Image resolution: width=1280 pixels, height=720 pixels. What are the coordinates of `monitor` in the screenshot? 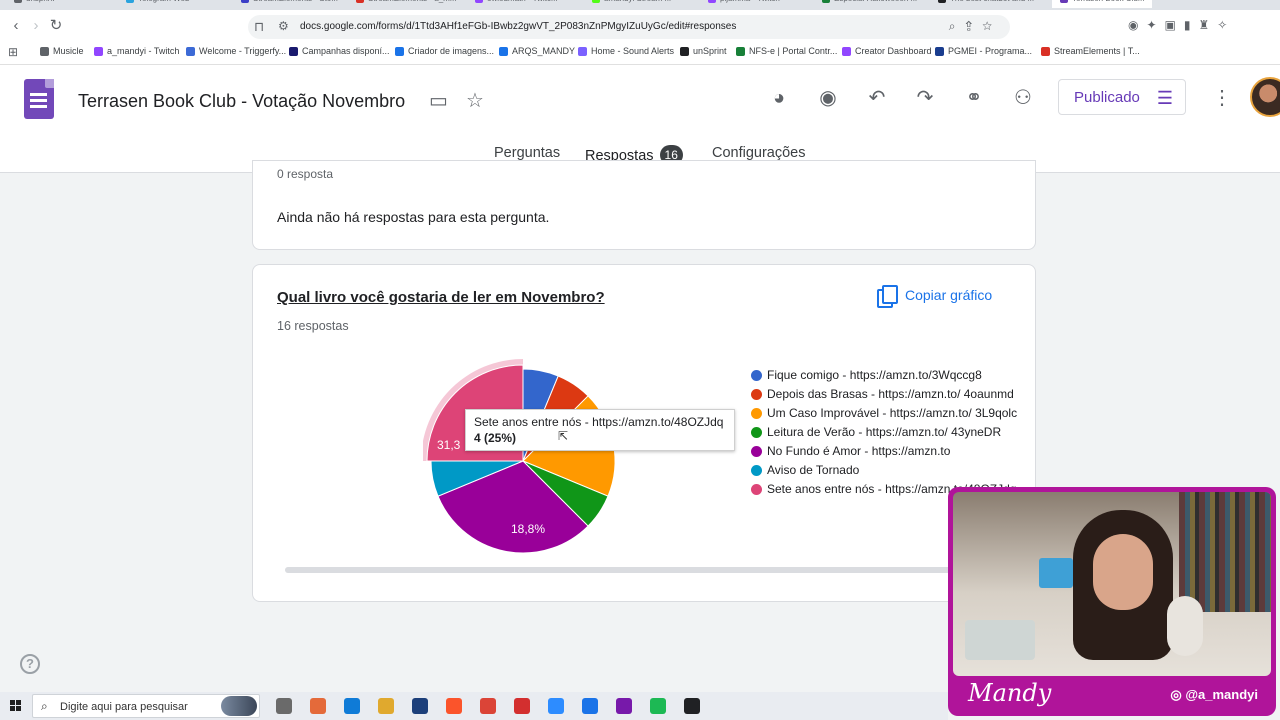 It's located at (1056, 573).